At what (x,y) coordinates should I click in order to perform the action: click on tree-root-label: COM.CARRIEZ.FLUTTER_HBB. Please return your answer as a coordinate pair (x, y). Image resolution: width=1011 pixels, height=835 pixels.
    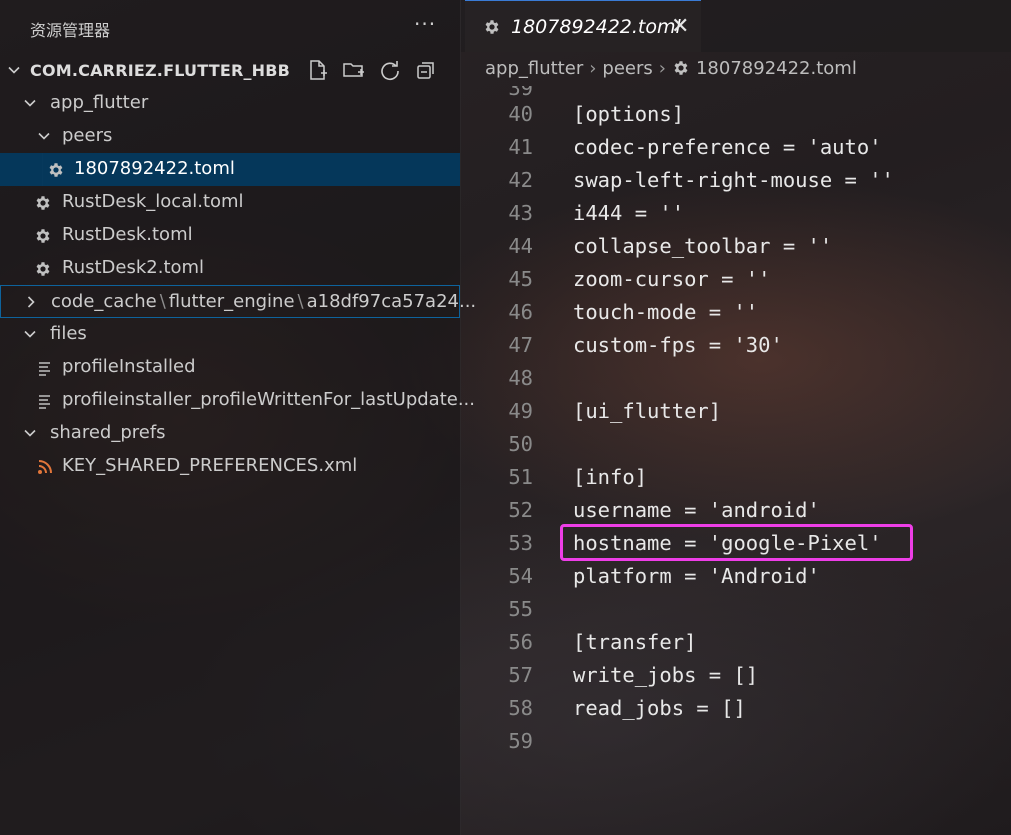
    Looking at the image, I should click on (160, 70).